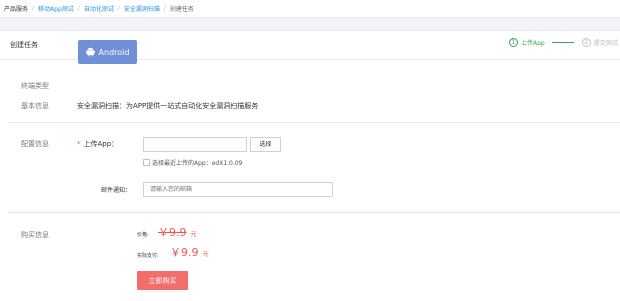 This screenshot has height=301, width=620. What do you see at coordinates (168, 106) in the screenshot?
I see `service-description: 安全漏洞扫描：为APP提供一站式自动化安全漏洞扫描服务` at bounding box center [168, 106].